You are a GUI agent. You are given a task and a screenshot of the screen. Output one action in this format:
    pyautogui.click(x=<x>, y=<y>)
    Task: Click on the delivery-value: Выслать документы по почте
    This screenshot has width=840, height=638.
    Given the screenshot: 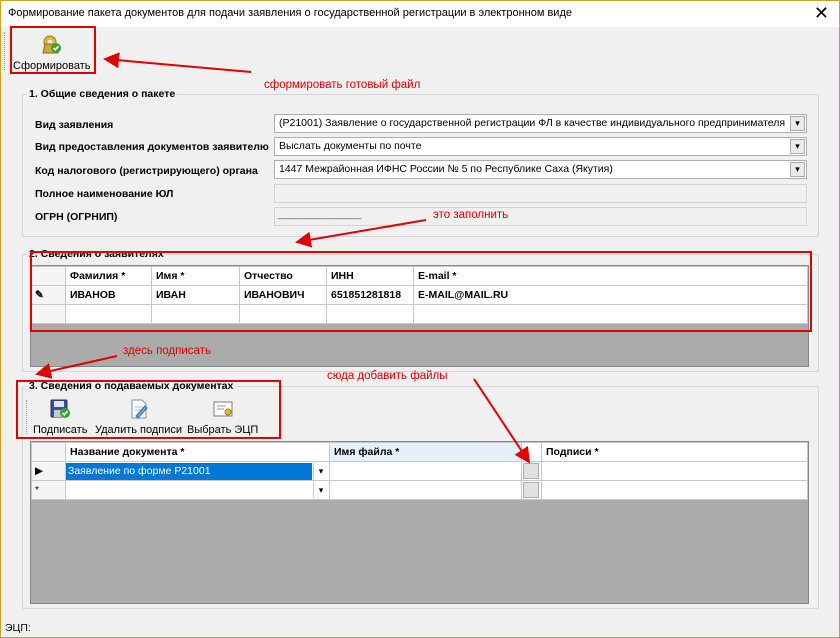 What is the action you would take?
    pyautogui.click(x=350, y=146)
    